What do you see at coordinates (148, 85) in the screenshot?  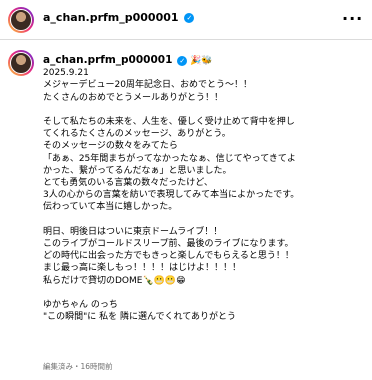 I see `caption-line: メジャーデビュー20周年記念日、おめでとう～！！` at bounding box center [148, 85].